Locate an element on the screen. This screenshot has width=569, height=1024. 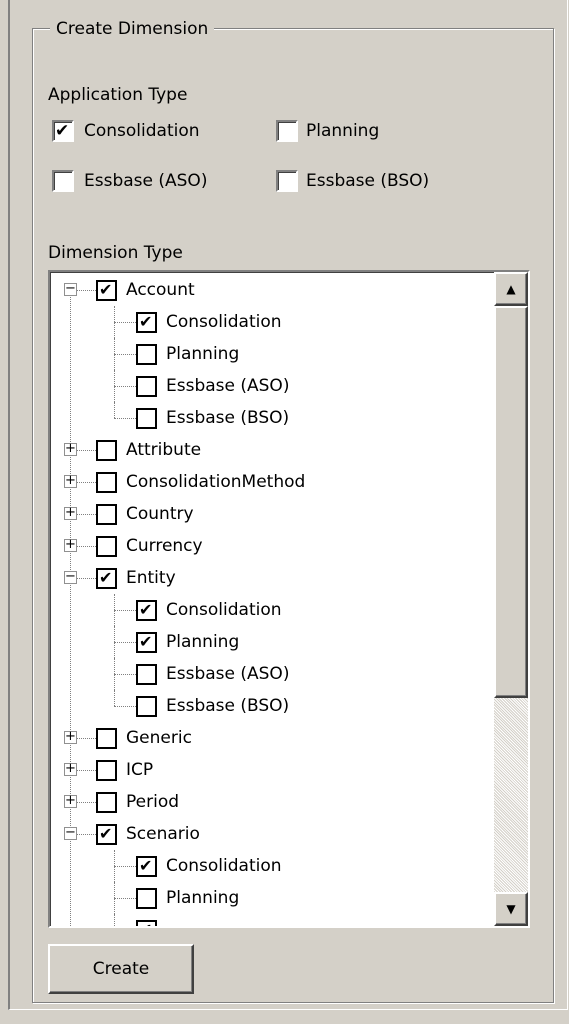
tree-node-label: Generic is located at coordinates (159, 738).